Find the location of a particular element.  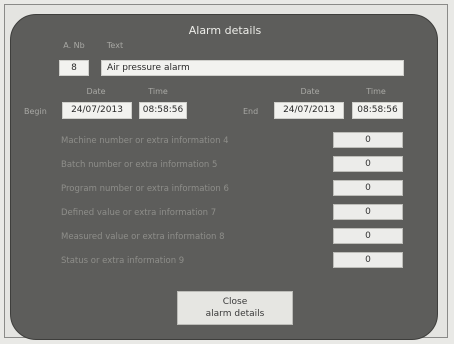

close-button-line1: Close is located at coordinates (235, 302).